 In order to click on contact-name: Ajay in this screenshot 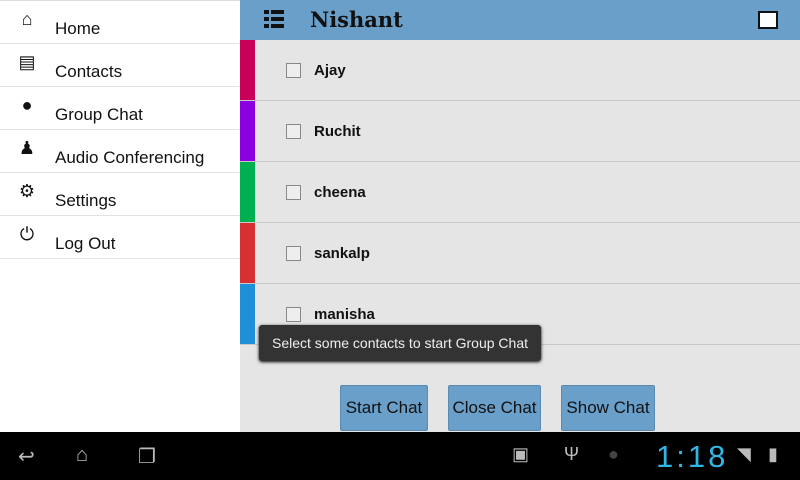, I will do `click(330, 70)`.